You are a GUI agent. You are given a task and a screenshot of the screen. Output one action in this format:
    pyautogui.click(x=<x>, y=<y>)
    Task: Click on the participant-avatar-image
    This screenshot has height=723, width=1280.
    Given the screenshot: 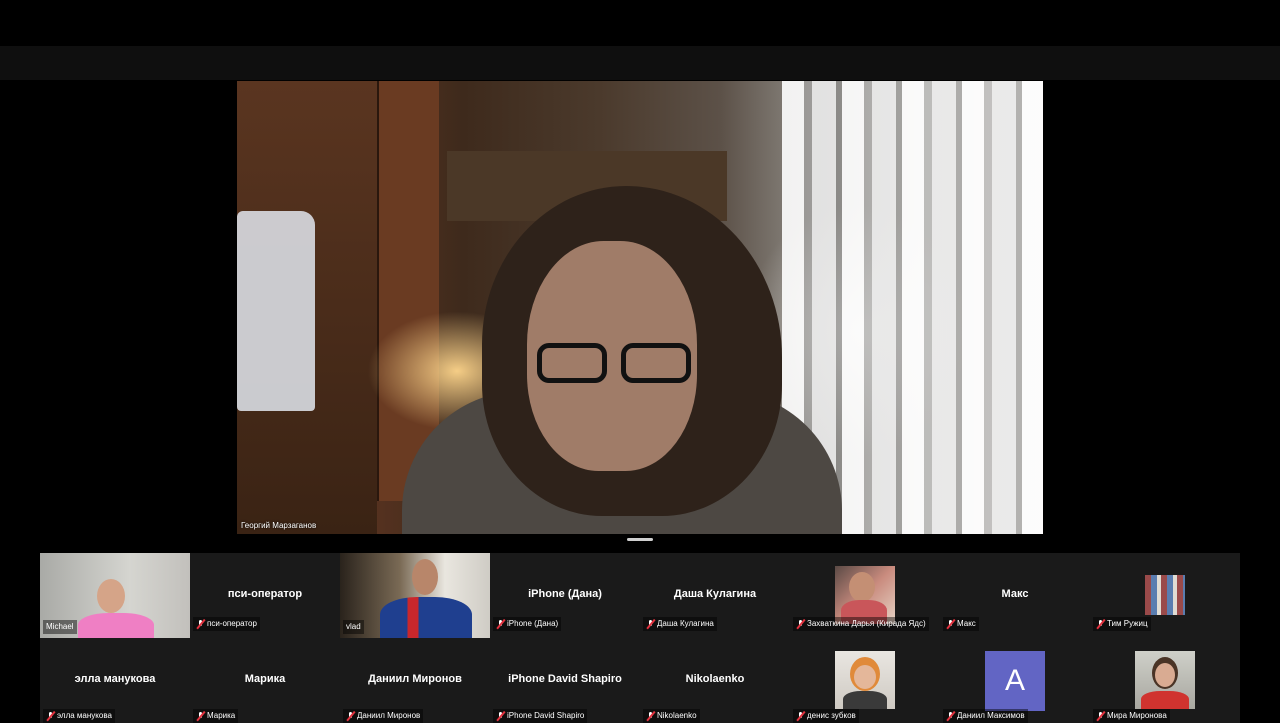 What is the action you would take?
    pyautogui.click(x=1165, y=595)
    